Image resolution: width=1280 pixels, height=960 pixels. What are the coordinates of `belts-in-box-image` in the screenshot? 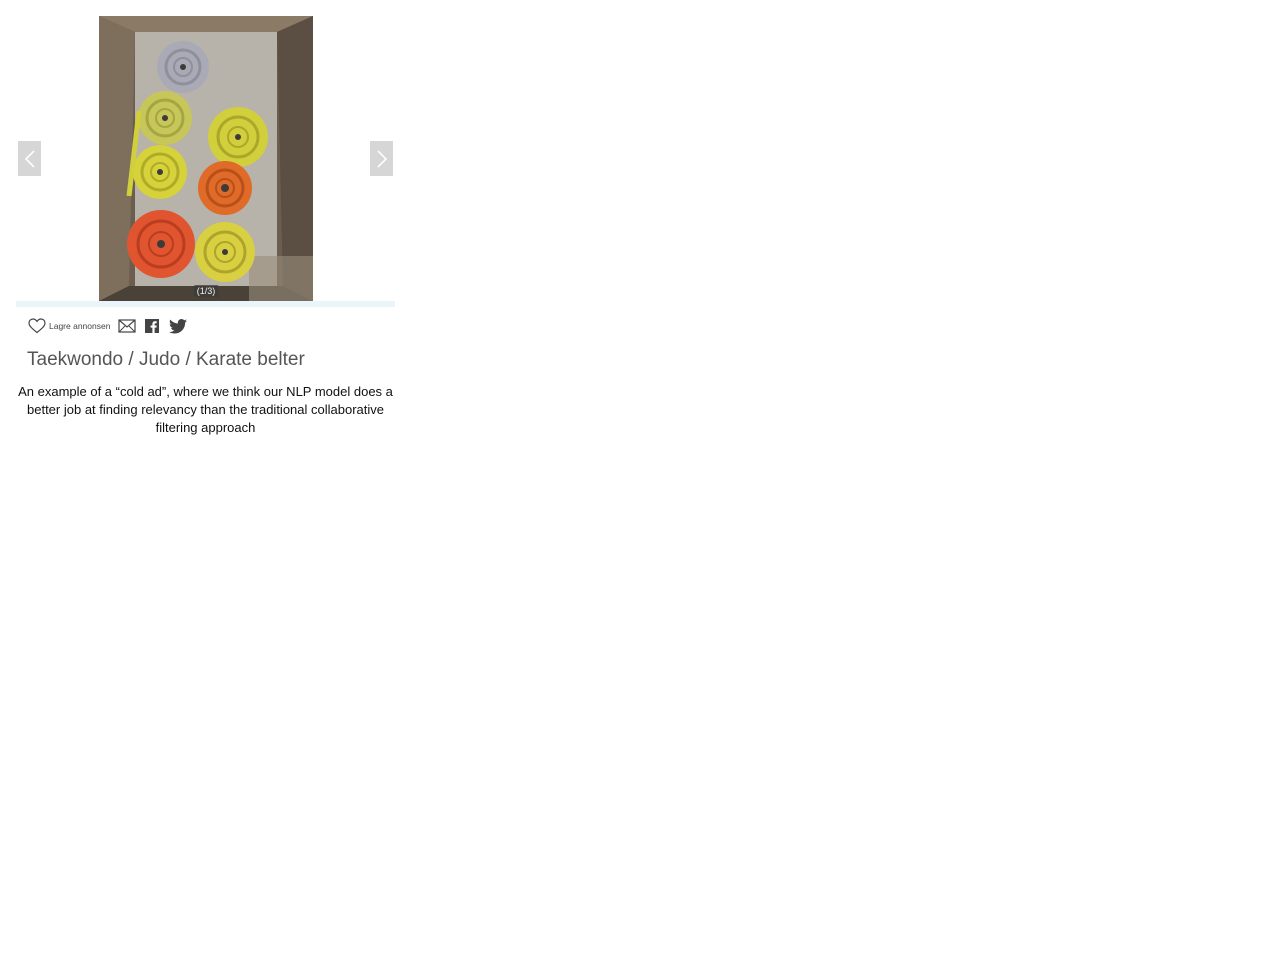 It's located at (206, 158).